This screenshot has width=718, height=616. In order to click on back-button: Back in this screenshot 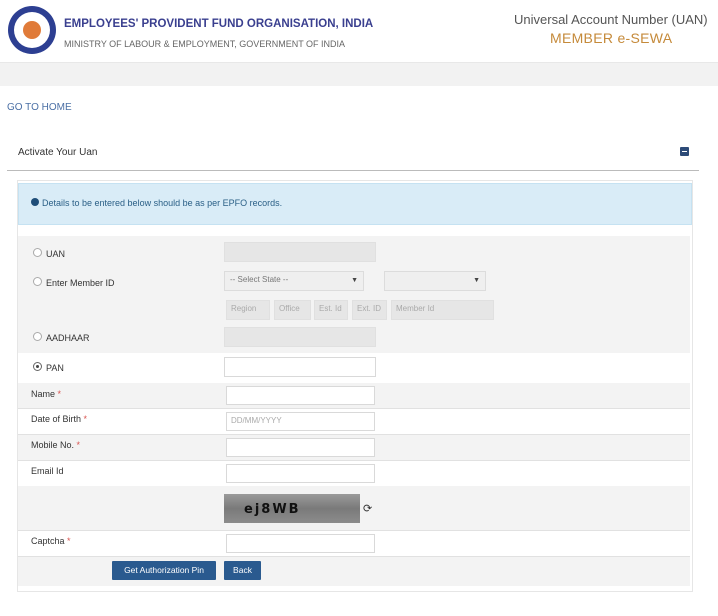, I will do `click(242, 570)`.